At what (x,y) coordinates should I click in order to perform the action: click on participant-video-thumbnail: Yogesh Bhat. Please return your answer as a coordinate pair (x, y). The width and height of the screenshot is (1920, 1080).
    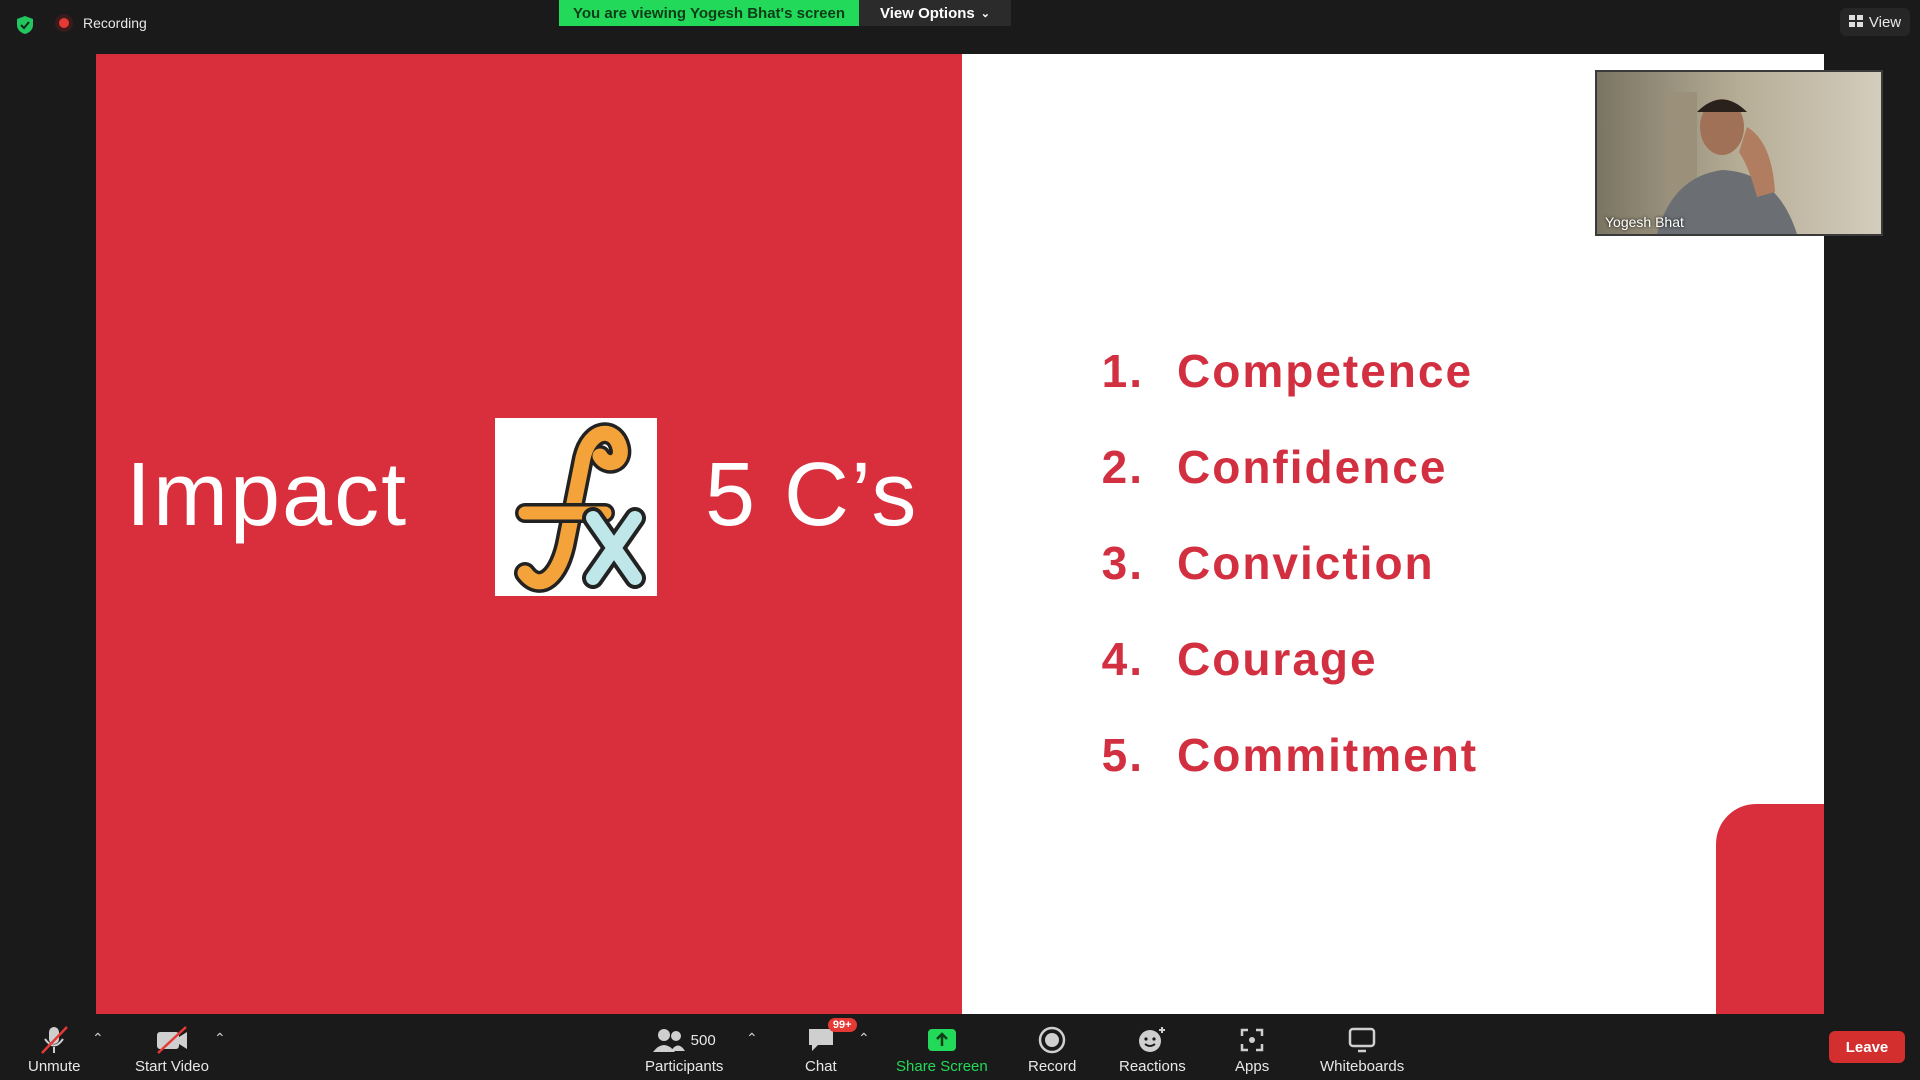
    Looking at the image, I should click on (1739, 153).